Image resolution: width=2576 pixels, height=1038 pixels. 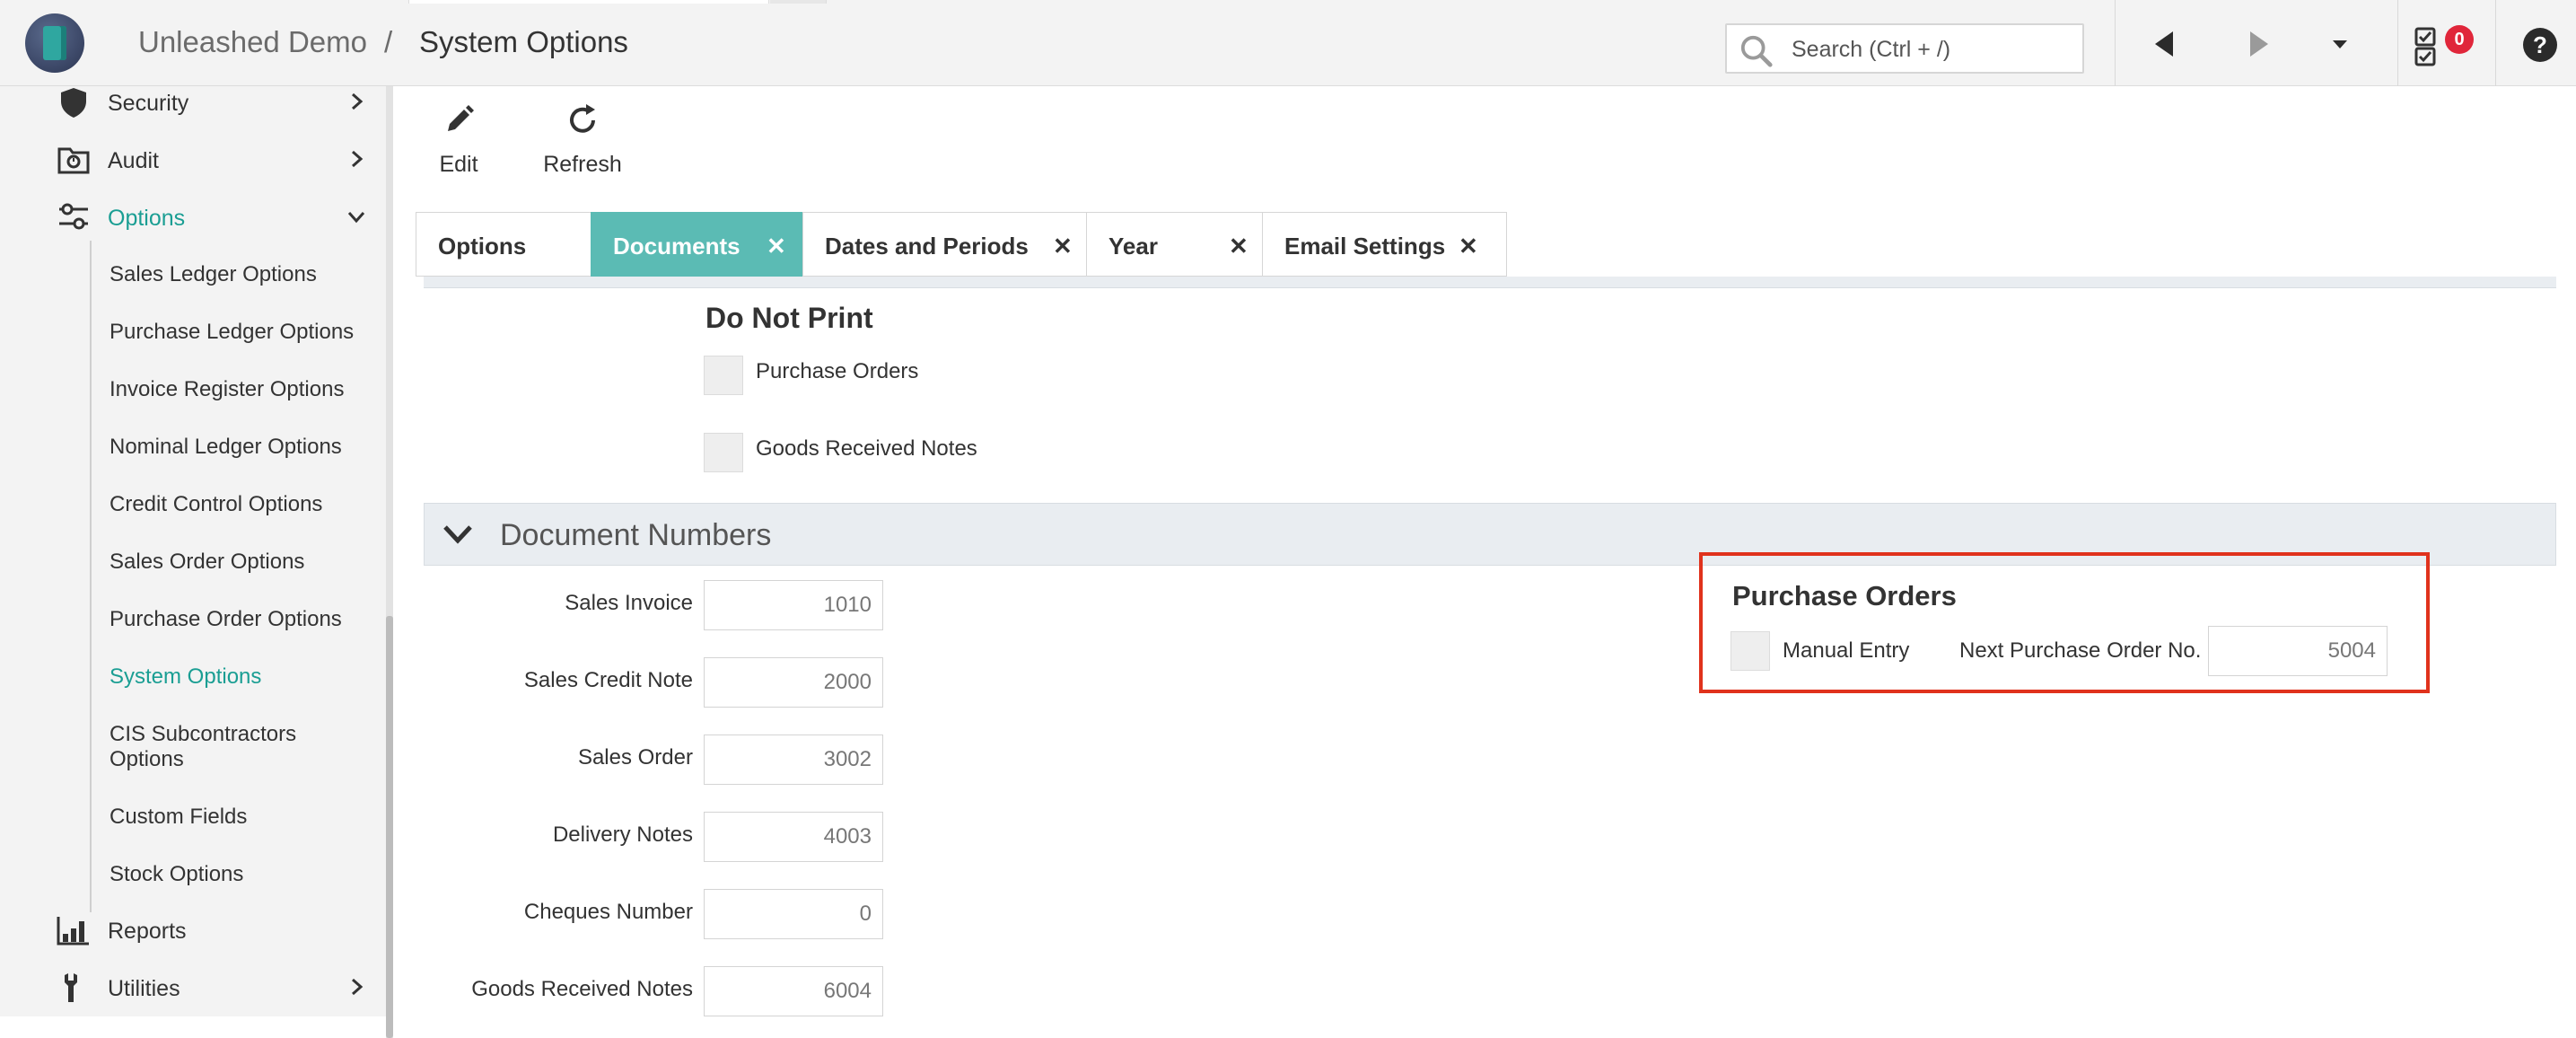 What do you see at coordinates (147, 931) in the screenshot?
I see `sidebar-item-label: Reports` at bounding box center [147, 931].